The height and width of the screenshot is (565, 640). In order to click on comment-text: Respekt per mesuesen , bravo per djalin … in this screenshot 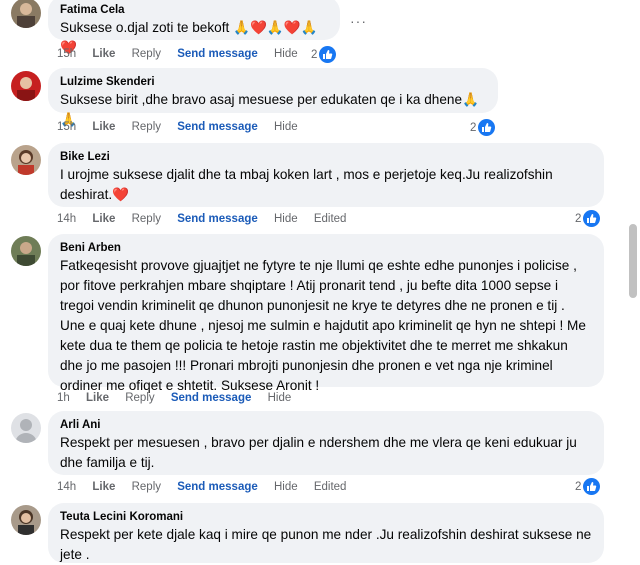, I will do `click(318, 452)`.